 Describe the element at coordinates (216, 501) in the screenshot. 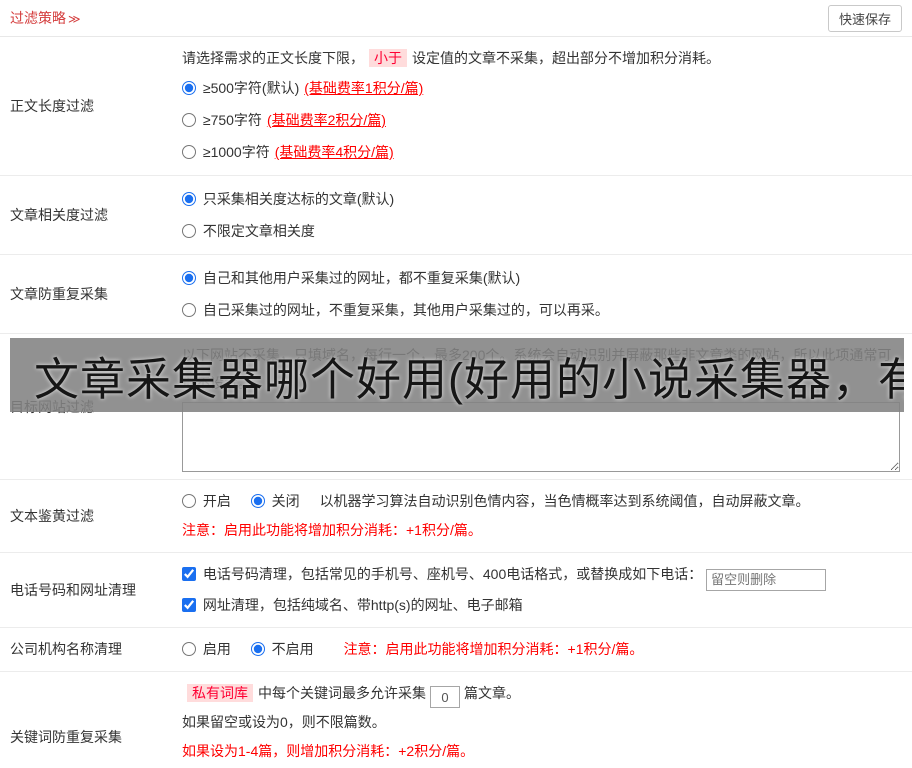

I see `option-label: 开启` at that location.